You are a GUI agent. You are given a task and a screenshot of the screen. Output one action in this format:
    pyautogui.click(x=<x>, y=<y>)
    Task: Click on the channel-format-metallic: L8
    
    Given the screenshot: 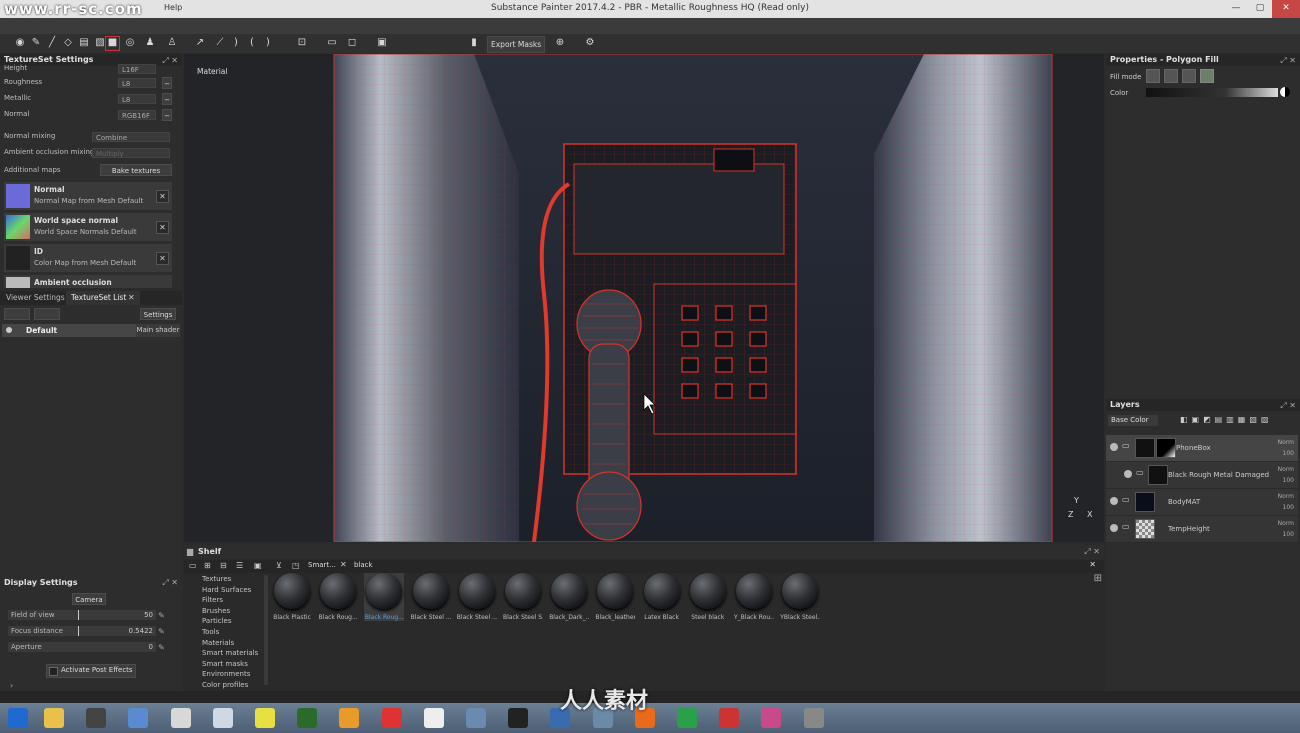 What is the action you would take?
    pyautogui.click(x=137, y=99)
    